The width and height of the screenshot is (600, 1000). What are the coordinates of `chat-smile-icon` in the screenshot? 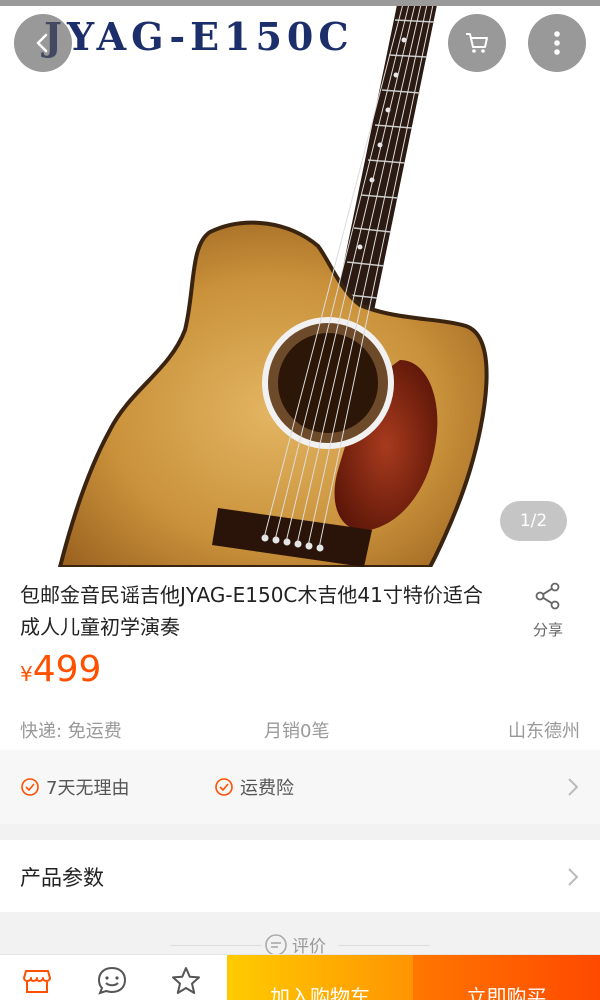 It's located at (112, 980).